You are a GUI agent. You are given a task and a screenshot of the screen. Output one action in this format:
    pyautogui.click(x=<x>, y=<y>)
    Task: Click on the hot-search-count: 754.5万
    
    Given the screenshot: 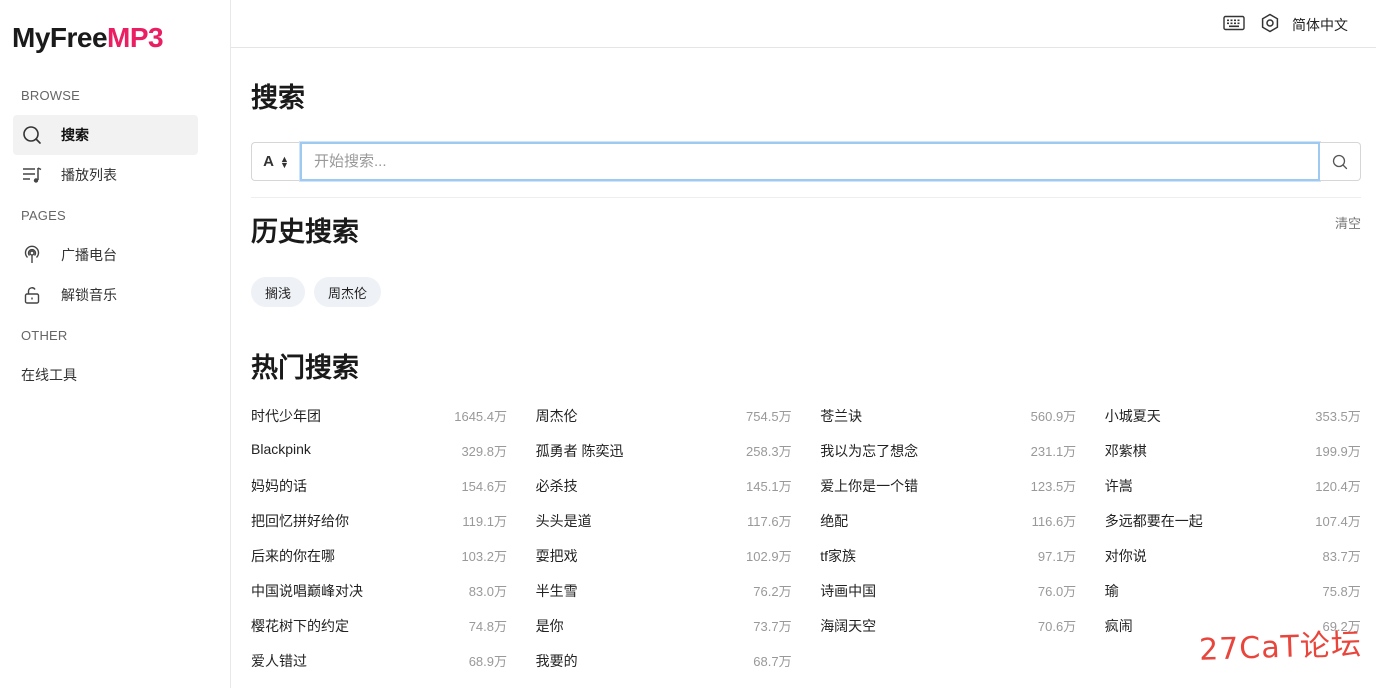 What is the action you would take?
    pyautogui.click(x=769, y=416)
    